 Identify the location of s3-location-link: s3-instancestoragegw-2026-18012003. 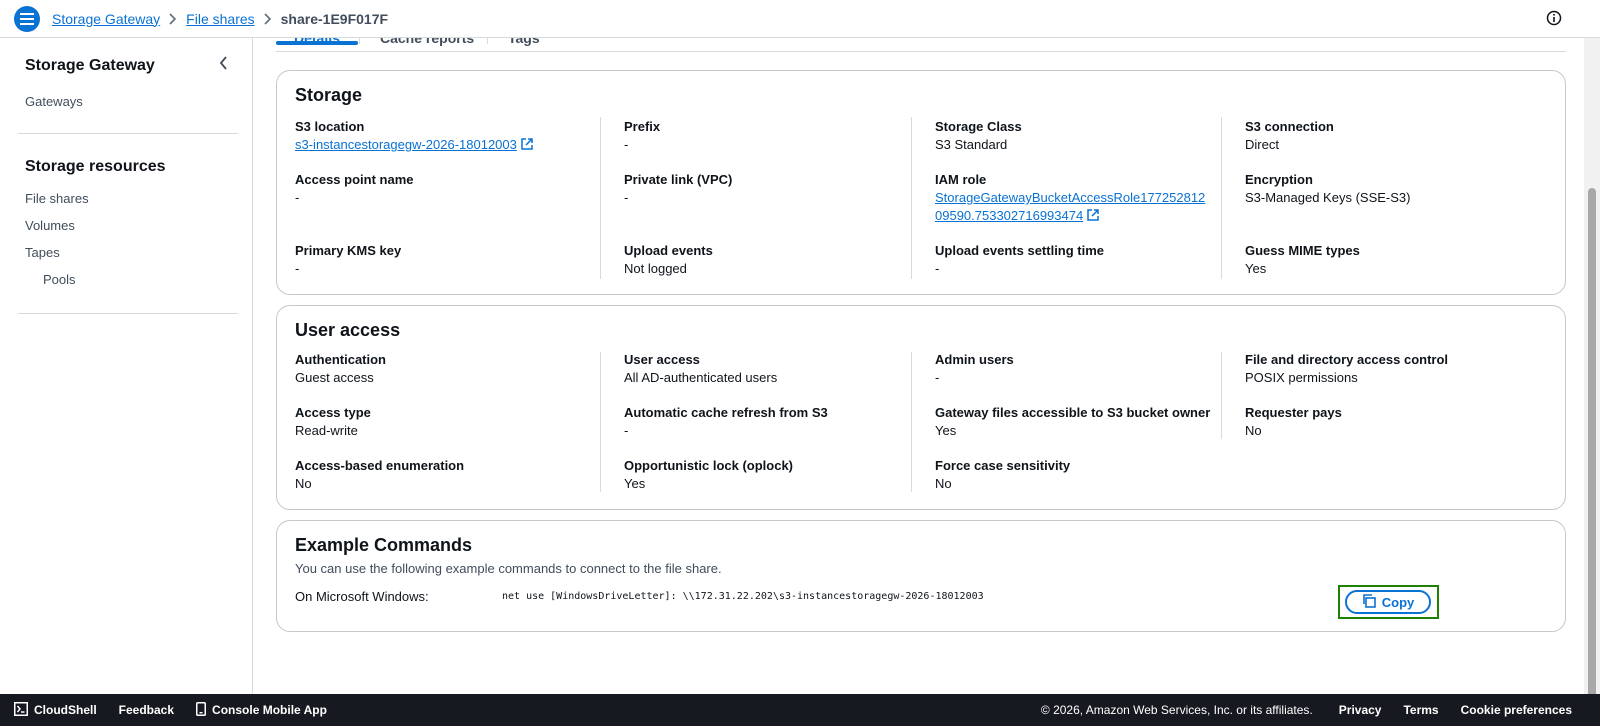
(445, 145).